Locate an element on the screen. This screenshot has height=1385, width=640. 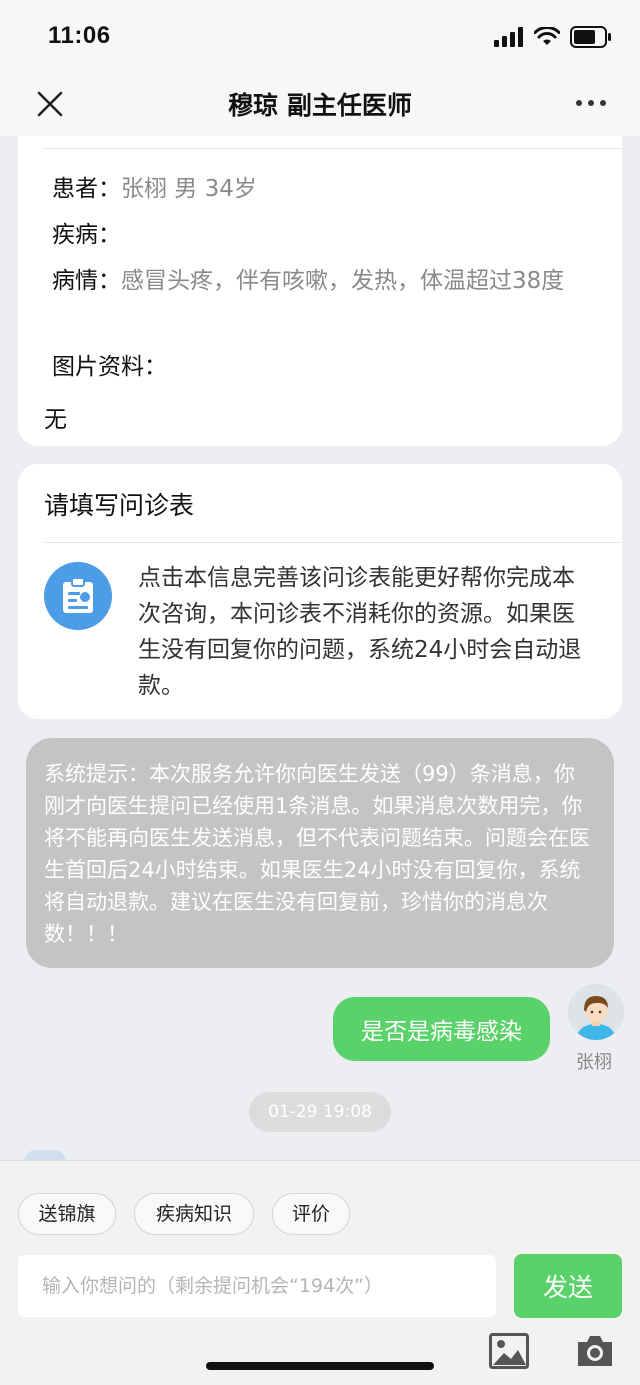
status-bar: 11:06 is located at coordinates (320, 35).